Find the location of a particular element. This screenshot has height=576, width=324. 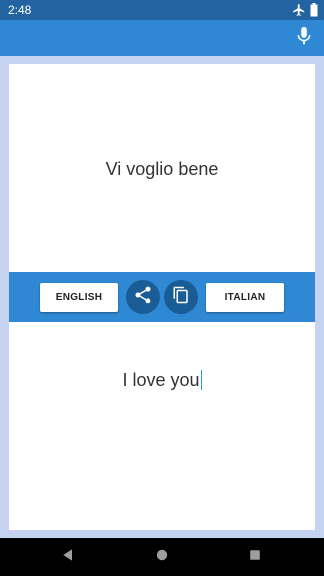

recents-button is located at coordinates (255, 557).